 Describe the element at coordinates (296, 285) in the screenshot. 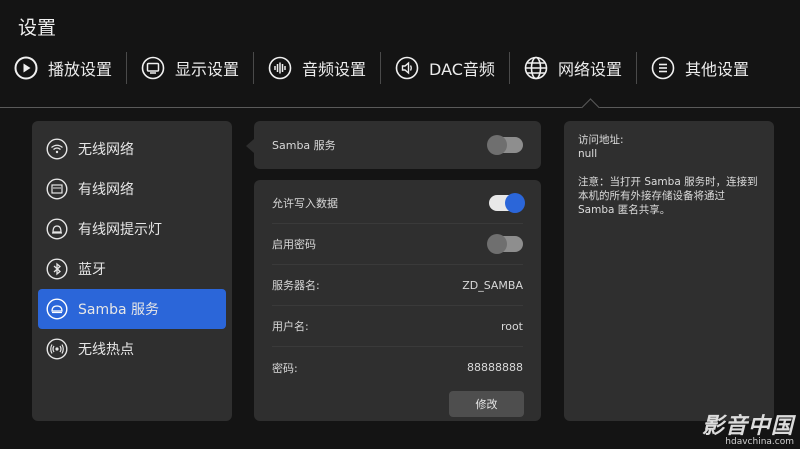

I see `server-name-label: 服务器名:` at that location.